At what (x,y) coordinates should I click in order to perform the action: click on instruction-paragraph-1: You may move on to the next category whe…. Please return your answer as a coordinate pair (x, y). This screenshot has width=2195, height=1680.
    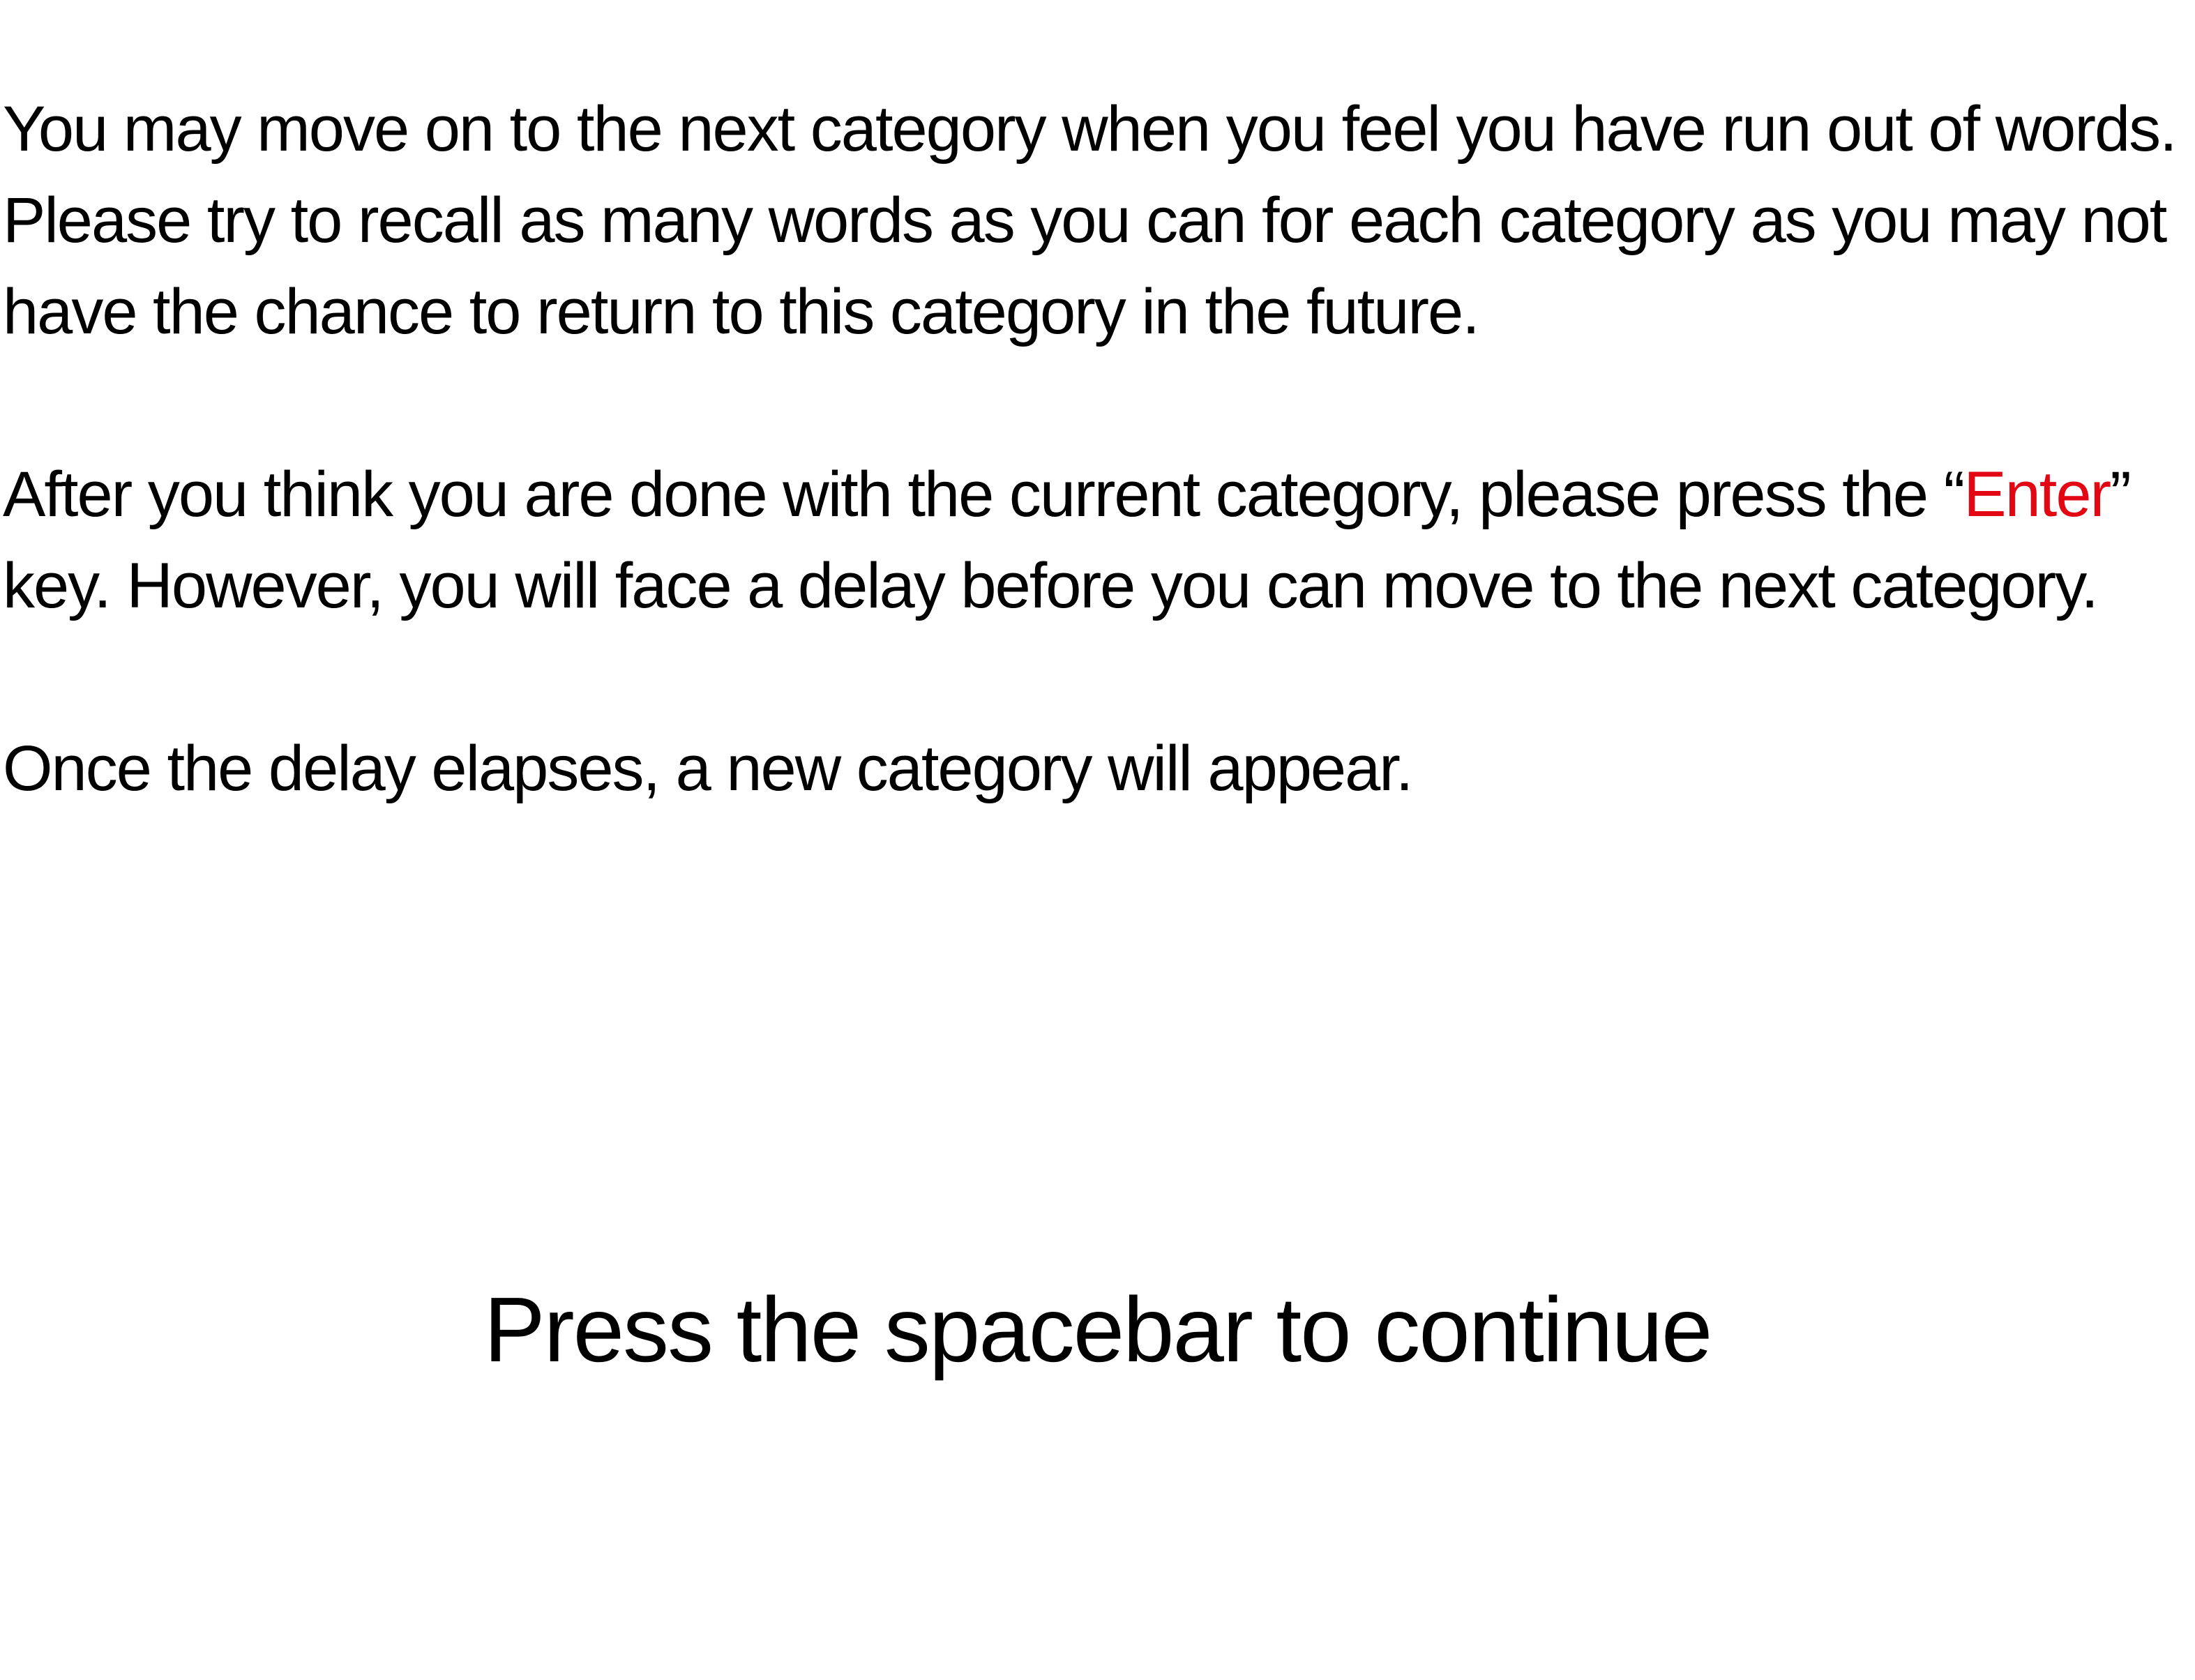
    Looking at the image, I should click on (1090, 220).